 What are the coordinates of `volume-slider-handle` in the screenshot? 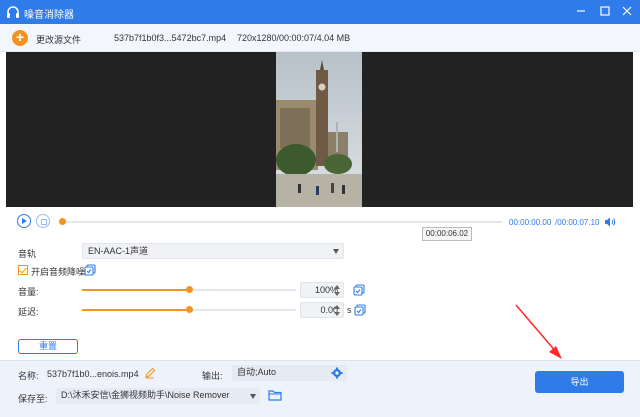 It's located at (189, 289).